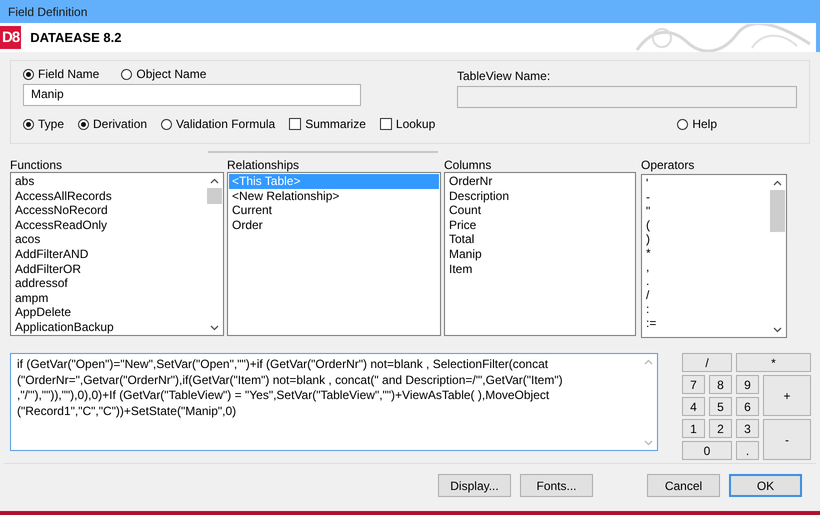 Image resolution: width=820 pixels, height=515 pixels. I want to click on list-label: Columns, so click(468, 165).